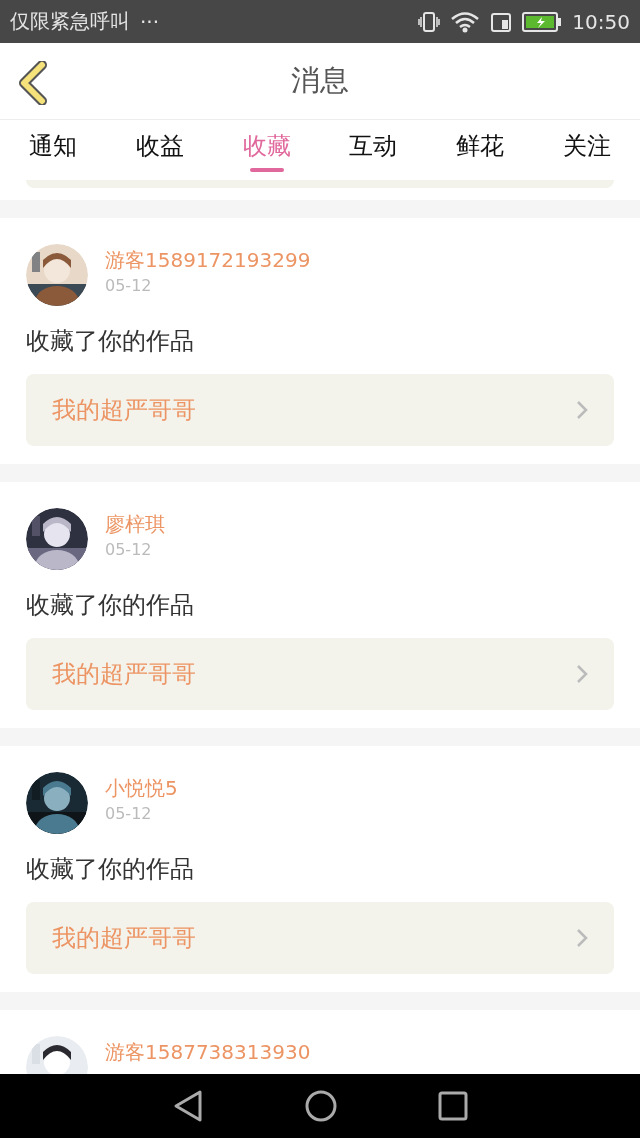 This screenshot has height=1138, width=640. Describe the element at coordinates (373, 150) in the screenshot. I see `tab: 互动` at that location.